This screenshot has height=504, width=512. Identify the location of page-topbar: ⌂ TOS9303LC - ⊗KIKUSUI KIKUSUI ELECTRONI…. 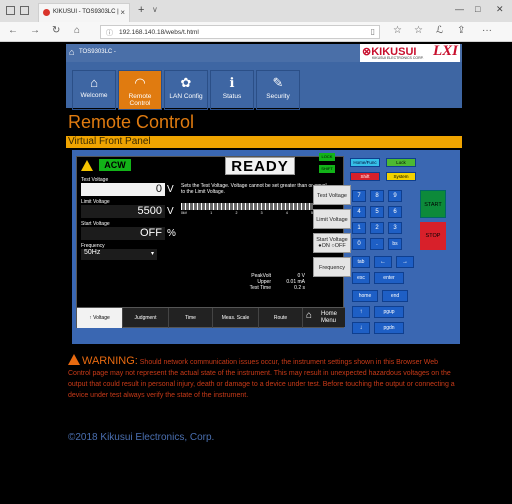
(264, 52).